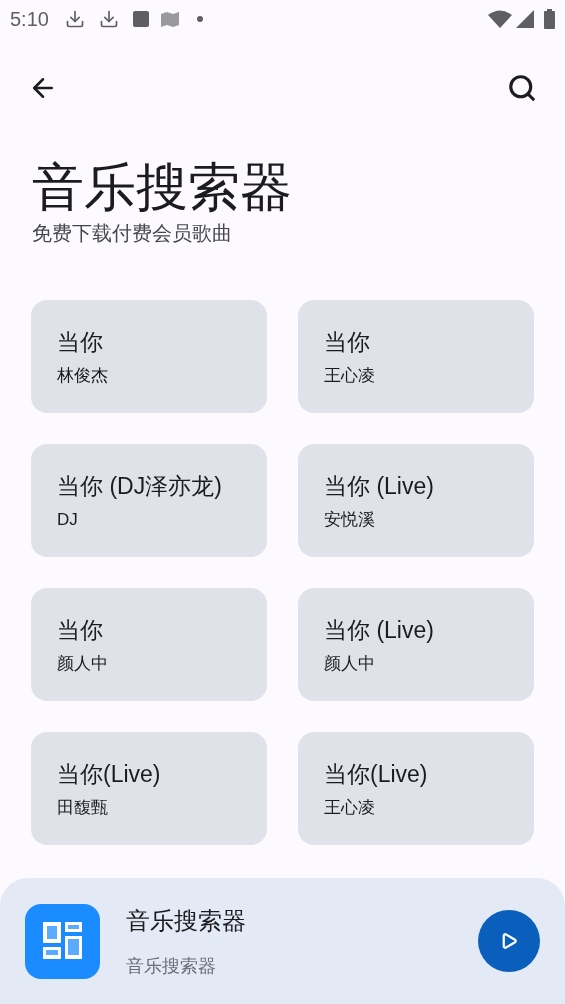 The image size is (565, 1004). Describe the element at coordinates (186, 920) in the screenshot. I see `player-title: 音乐搜索器` at that location.